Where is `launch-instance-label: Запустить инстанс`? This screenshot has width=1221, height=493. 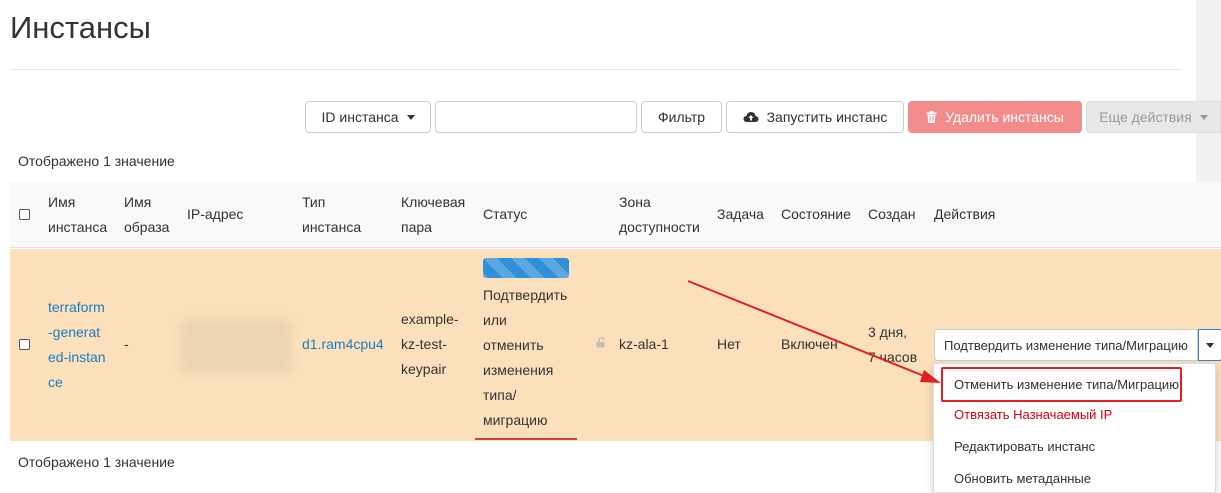 launch-instance-label: Запустить инстанс is located at coordinates (827, 117).